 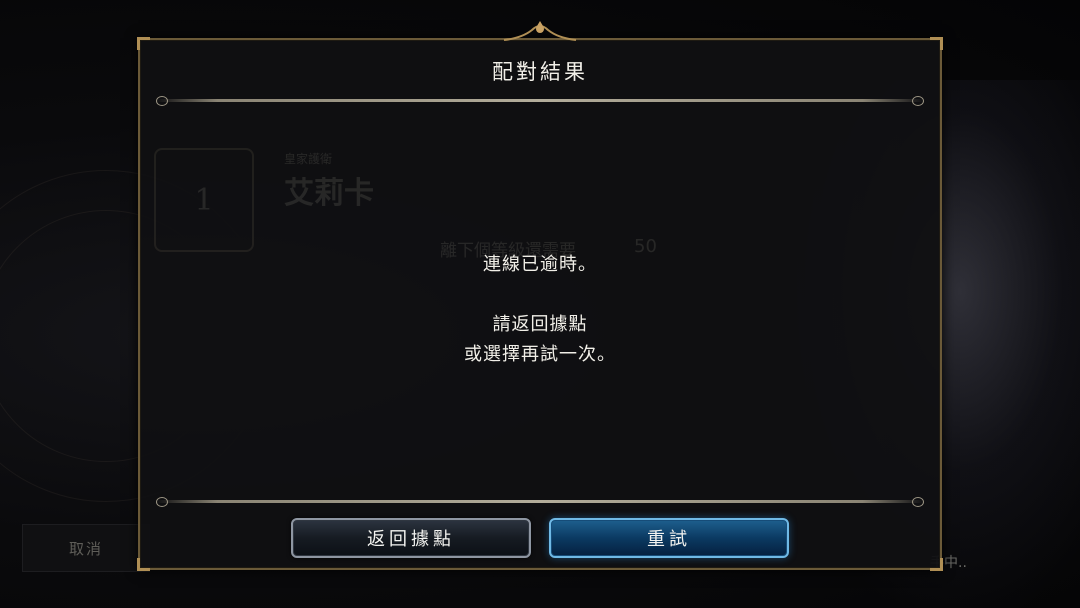 I want to click on instruction-line-2: 或選擇再試一次。, so click(x=540, y=354).